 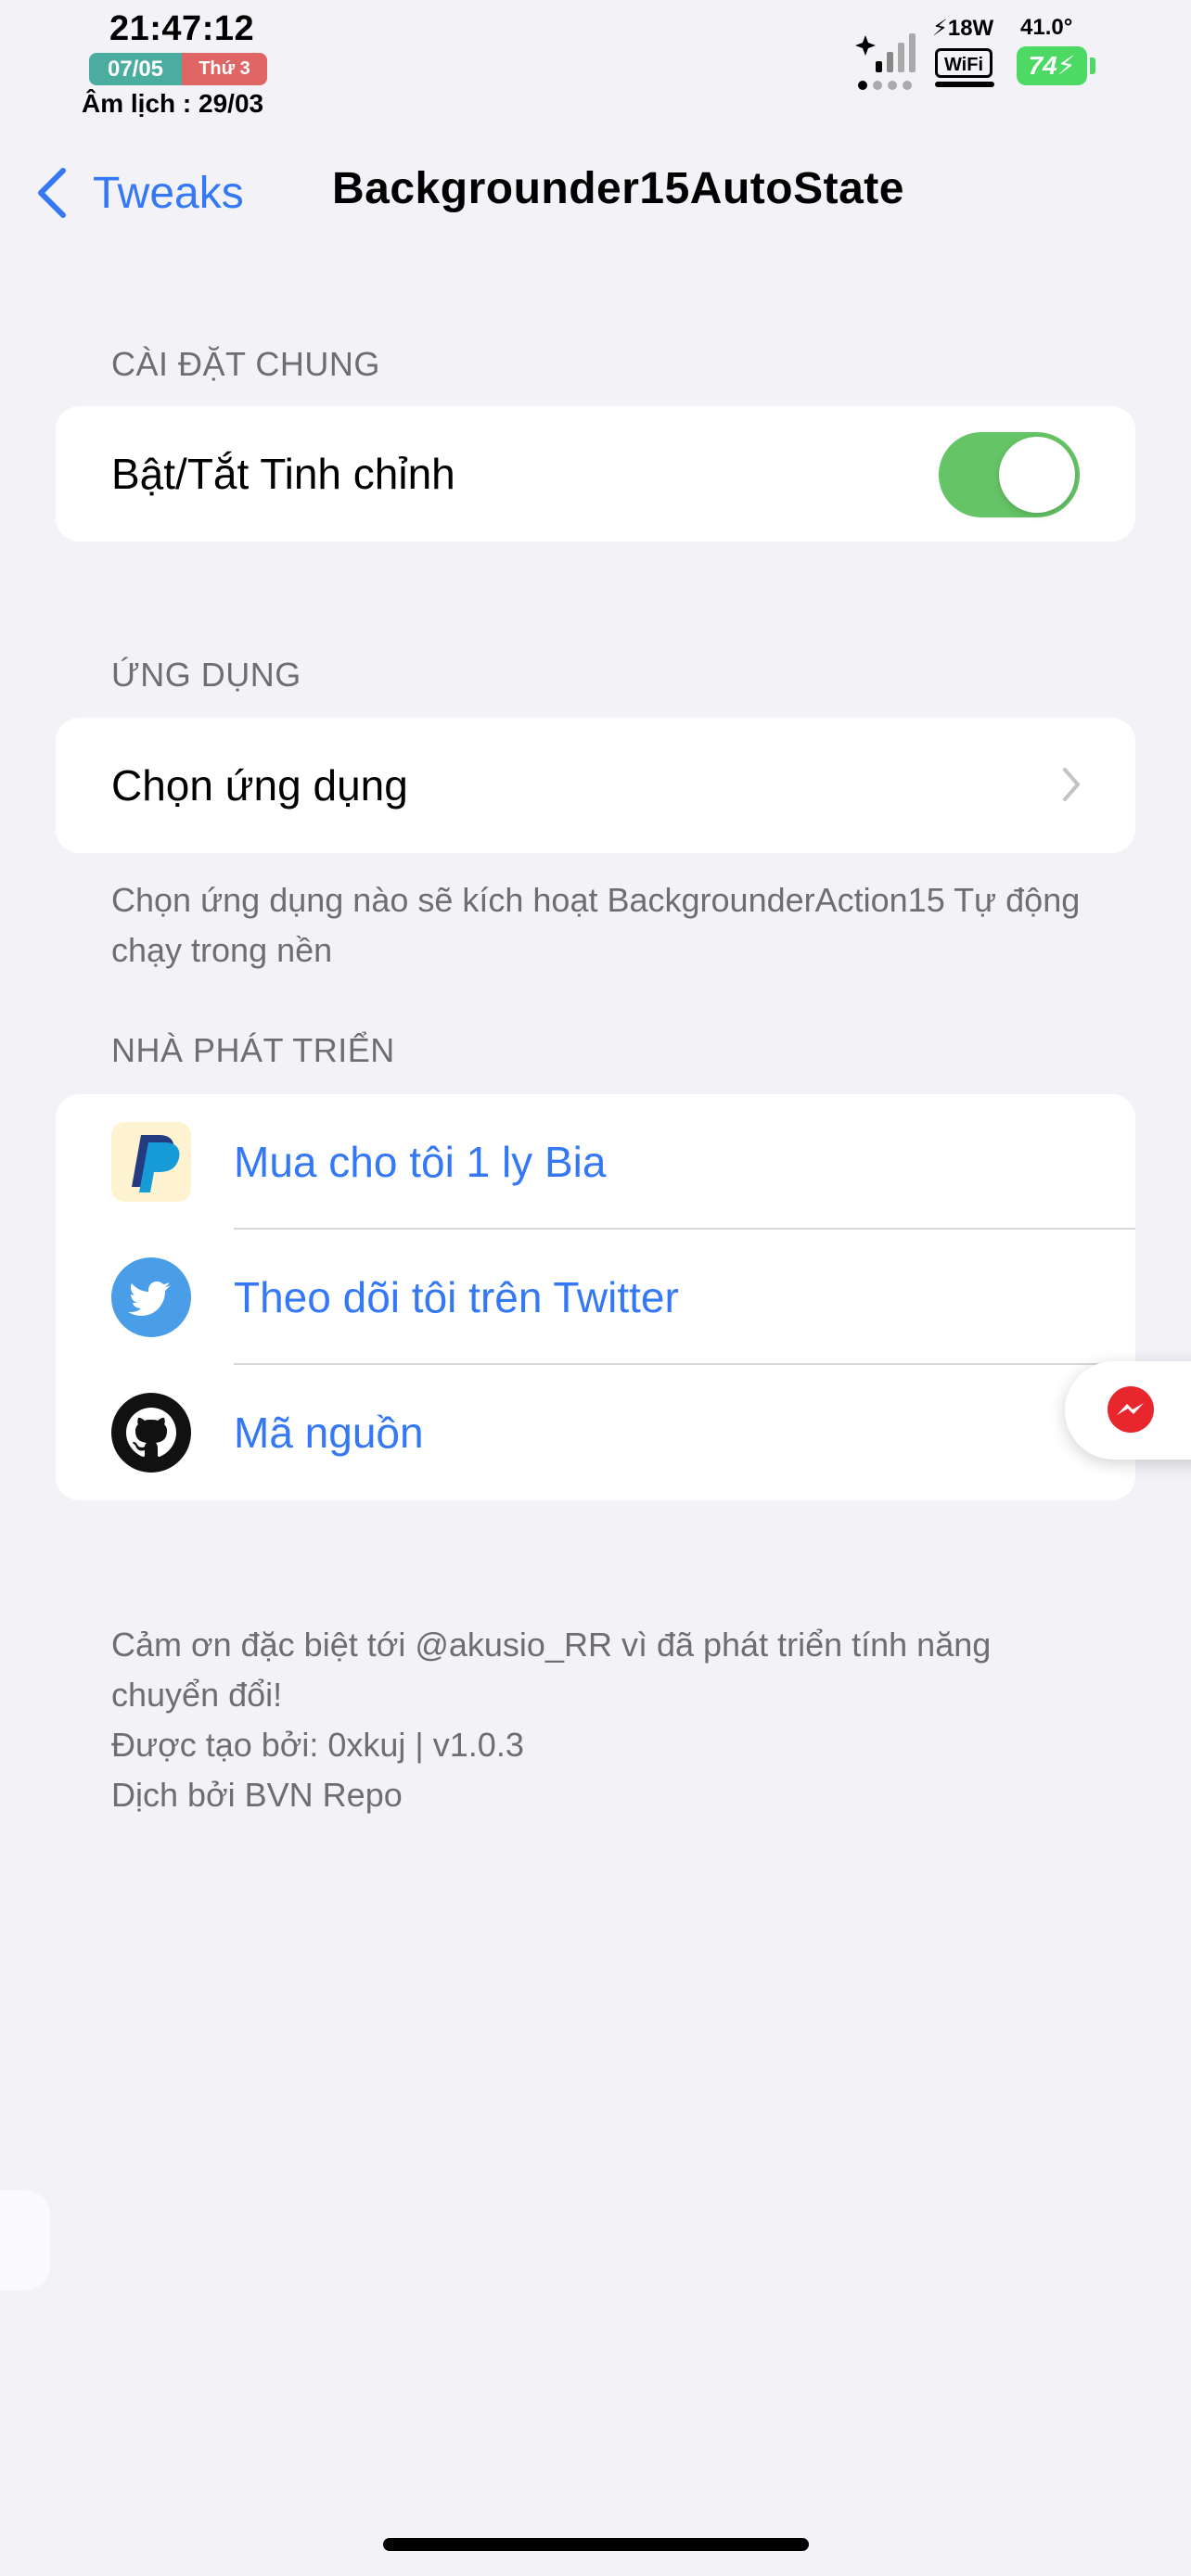 I want to click on enable-tweak-row: Bật/Tắt Tinh chỉnh, so click(x=595, y=474).